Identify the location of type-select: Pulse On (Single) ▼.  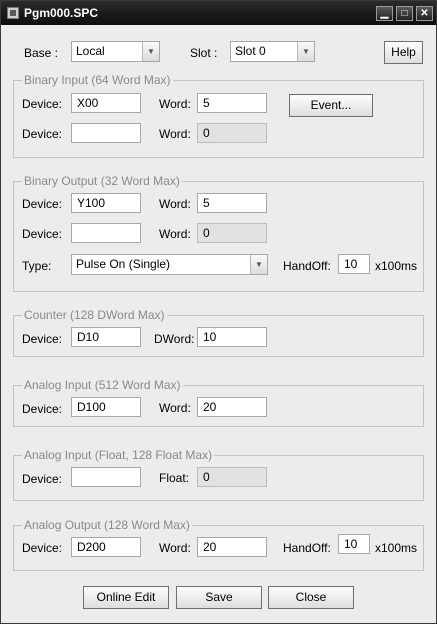
(169, 264).